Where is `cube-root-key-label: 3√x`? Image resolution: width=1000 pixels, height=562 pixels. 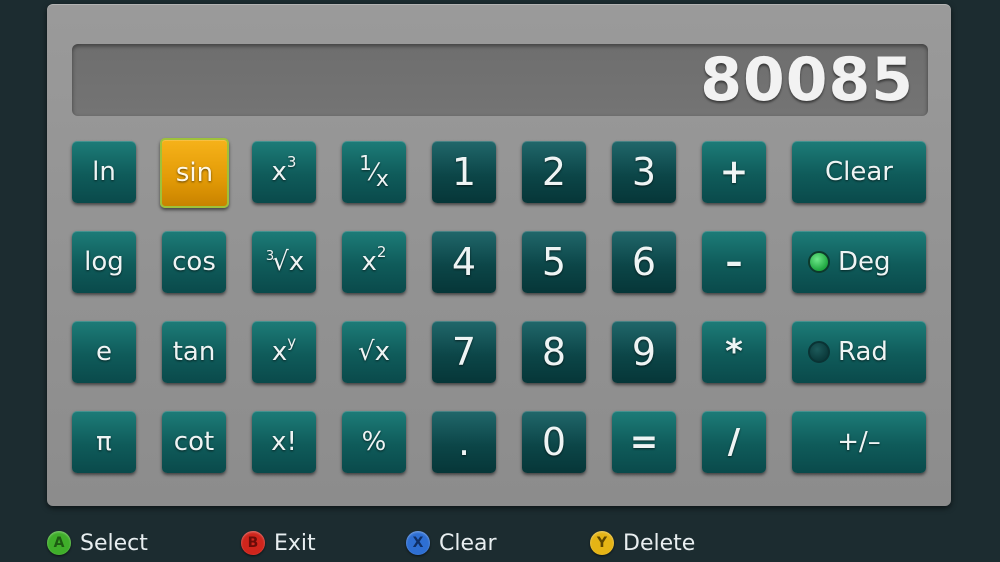 cube-root-key-label: 3√x is located at coordinates (284, 262).